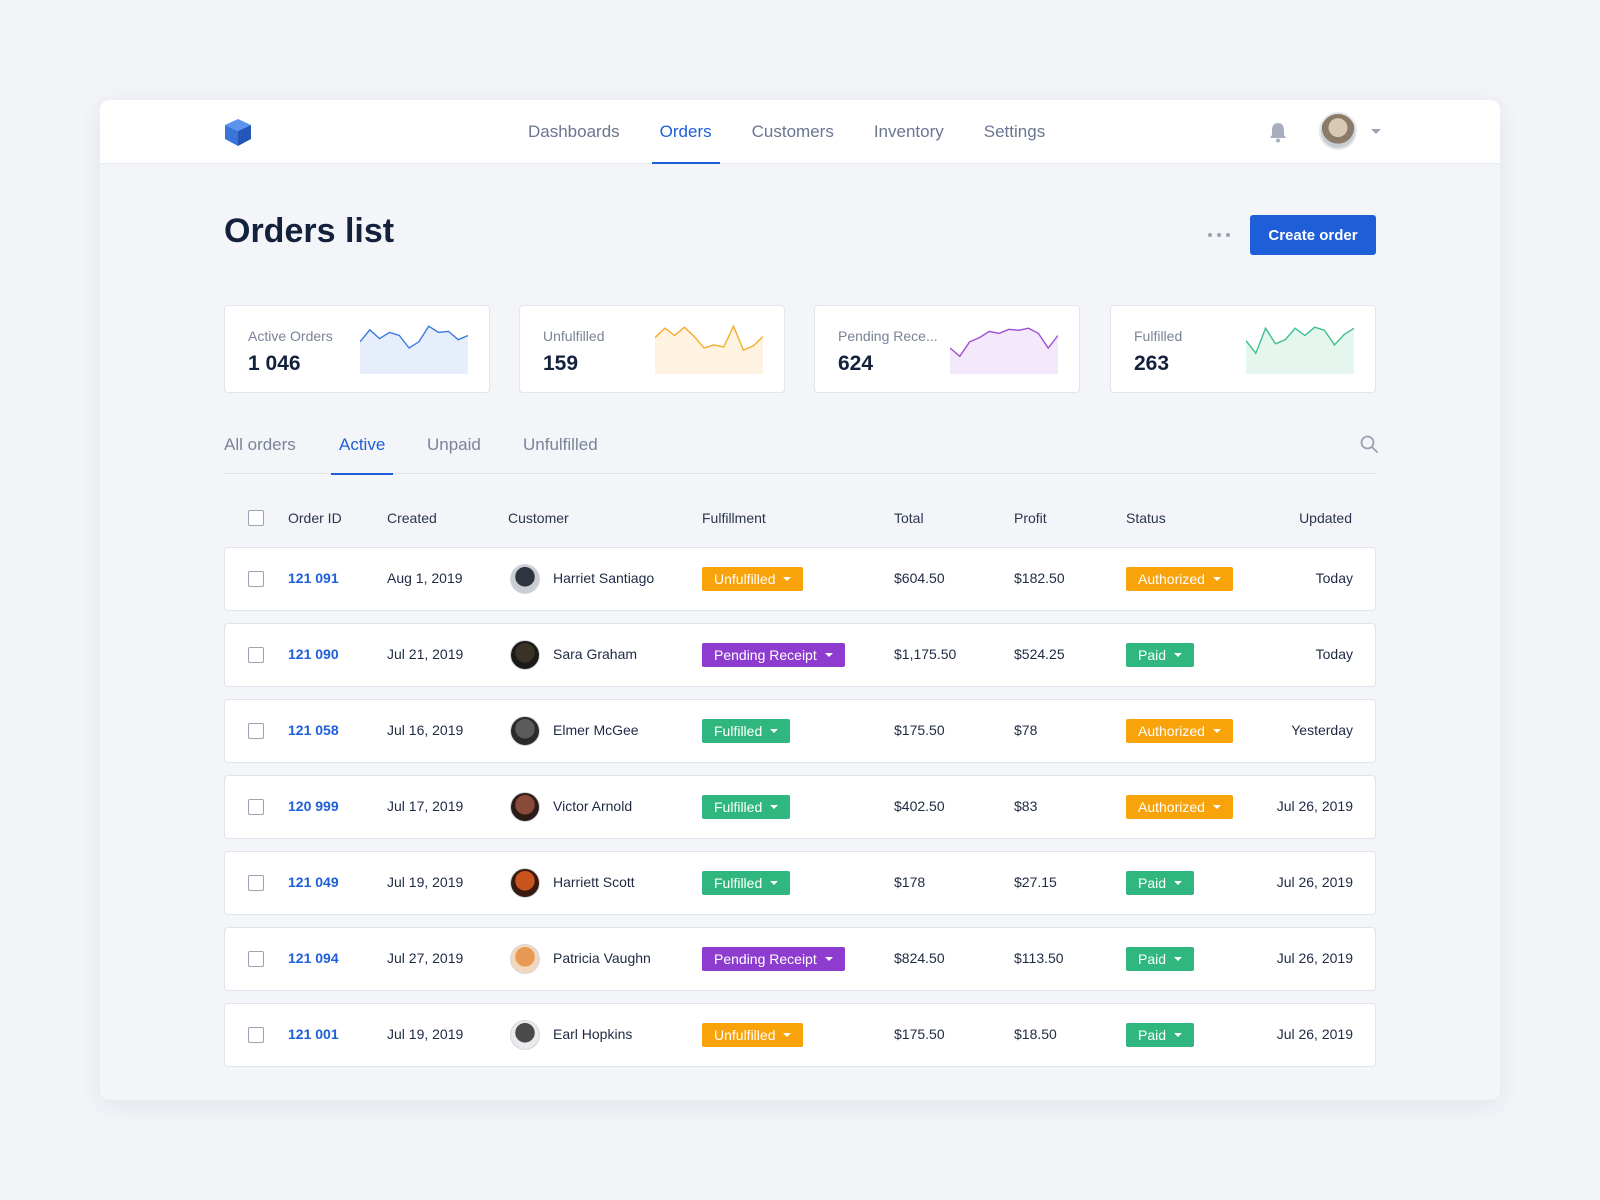 The image size is (1600, 1200). What do you see at coordinates (1243, 349) in the screenshot?
I see `stat-card-fulfilled: Fulfilled 263` at bounding box center [1243, 349].